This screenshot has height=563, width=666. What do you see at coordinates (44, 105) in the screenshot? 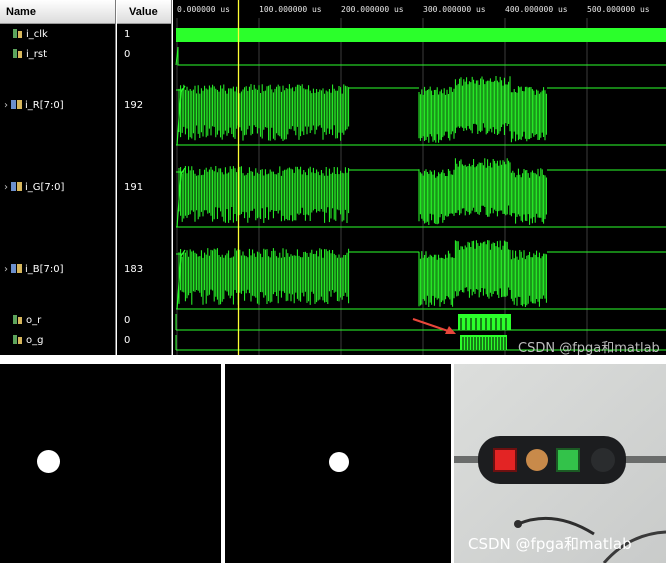
I see `signal-name: i_R[7:0]` at bounding box center [44, 105].